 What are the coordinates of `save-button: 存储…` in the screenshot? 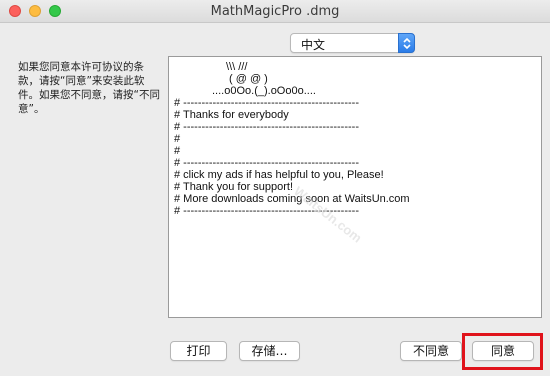 It's located at (269, 351).